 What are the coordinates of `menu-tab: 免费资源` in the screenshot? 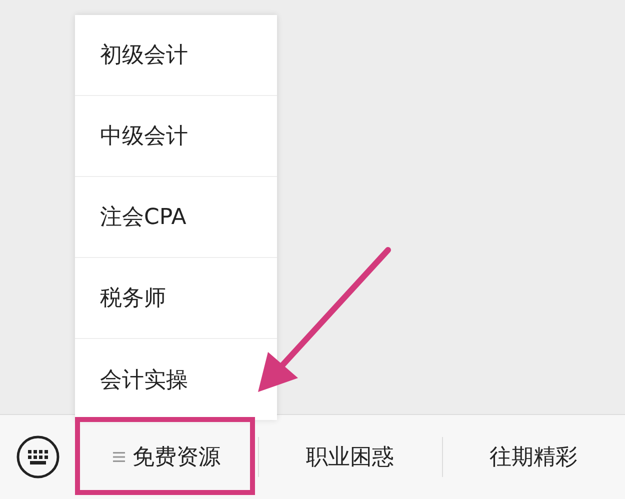 It's located at (166, 457).